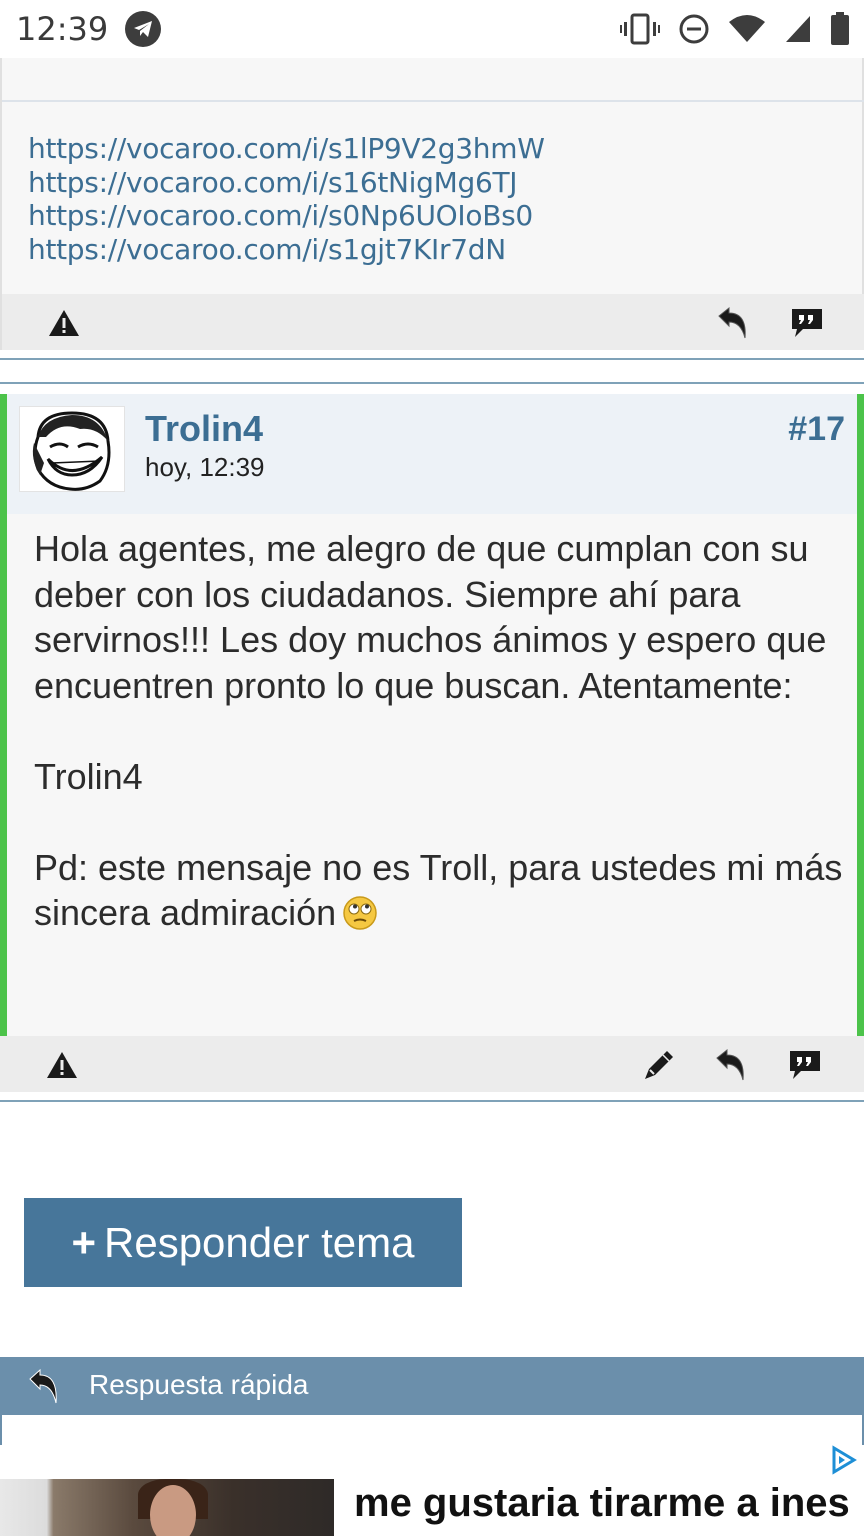  What do you see at coordinates (432, 1430) in the screenshot?
I see `quick-reply-panel` at bounding box center [432, 1430].